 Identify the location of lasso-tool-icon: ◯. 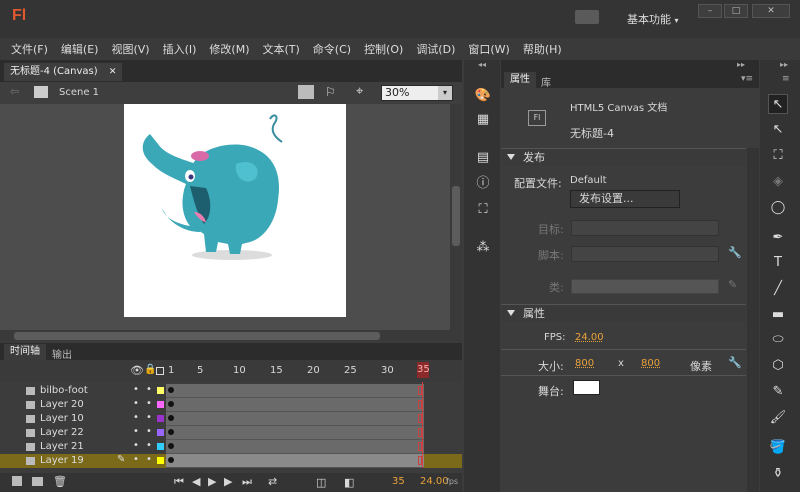
(778, 208).